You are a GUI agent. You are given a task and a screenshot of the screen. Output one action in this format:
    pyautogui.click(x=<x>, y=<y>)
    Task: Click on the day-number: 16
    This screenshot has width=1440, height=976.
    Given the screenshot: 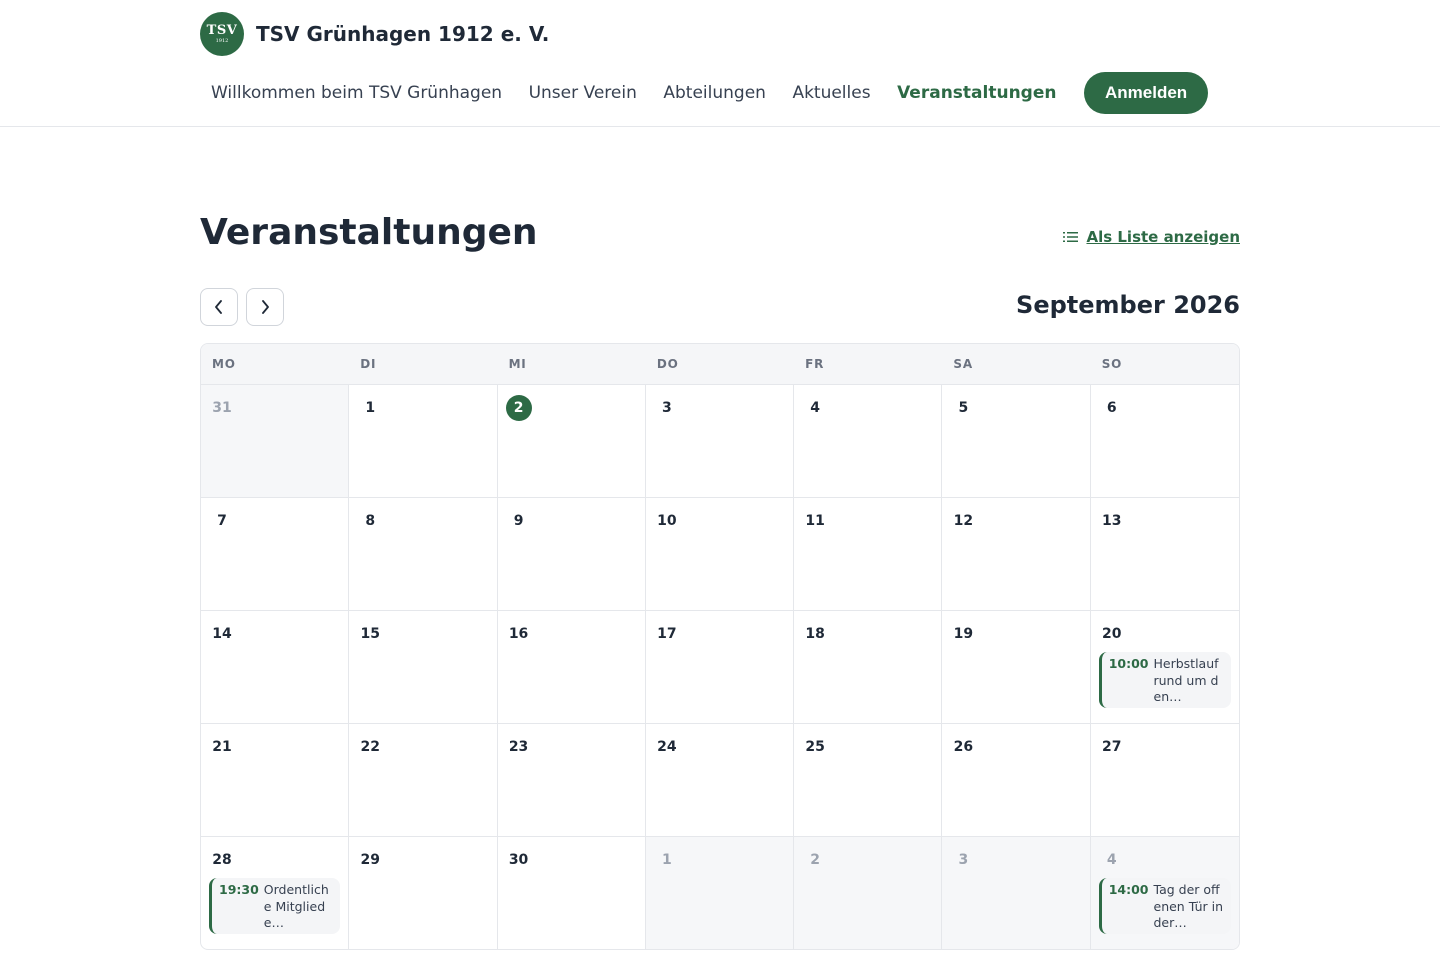 What is the action you would take?
    pyautogui.click(x=518, y=634)
    